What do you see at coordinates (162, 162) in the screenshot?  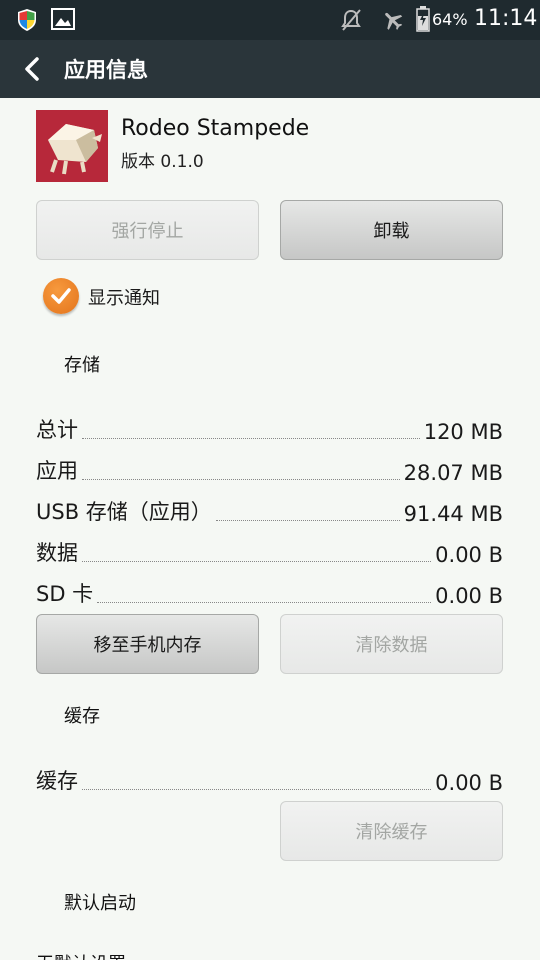 I see `app-version: 版本 0.1.0` at bounding box center [162, 162].